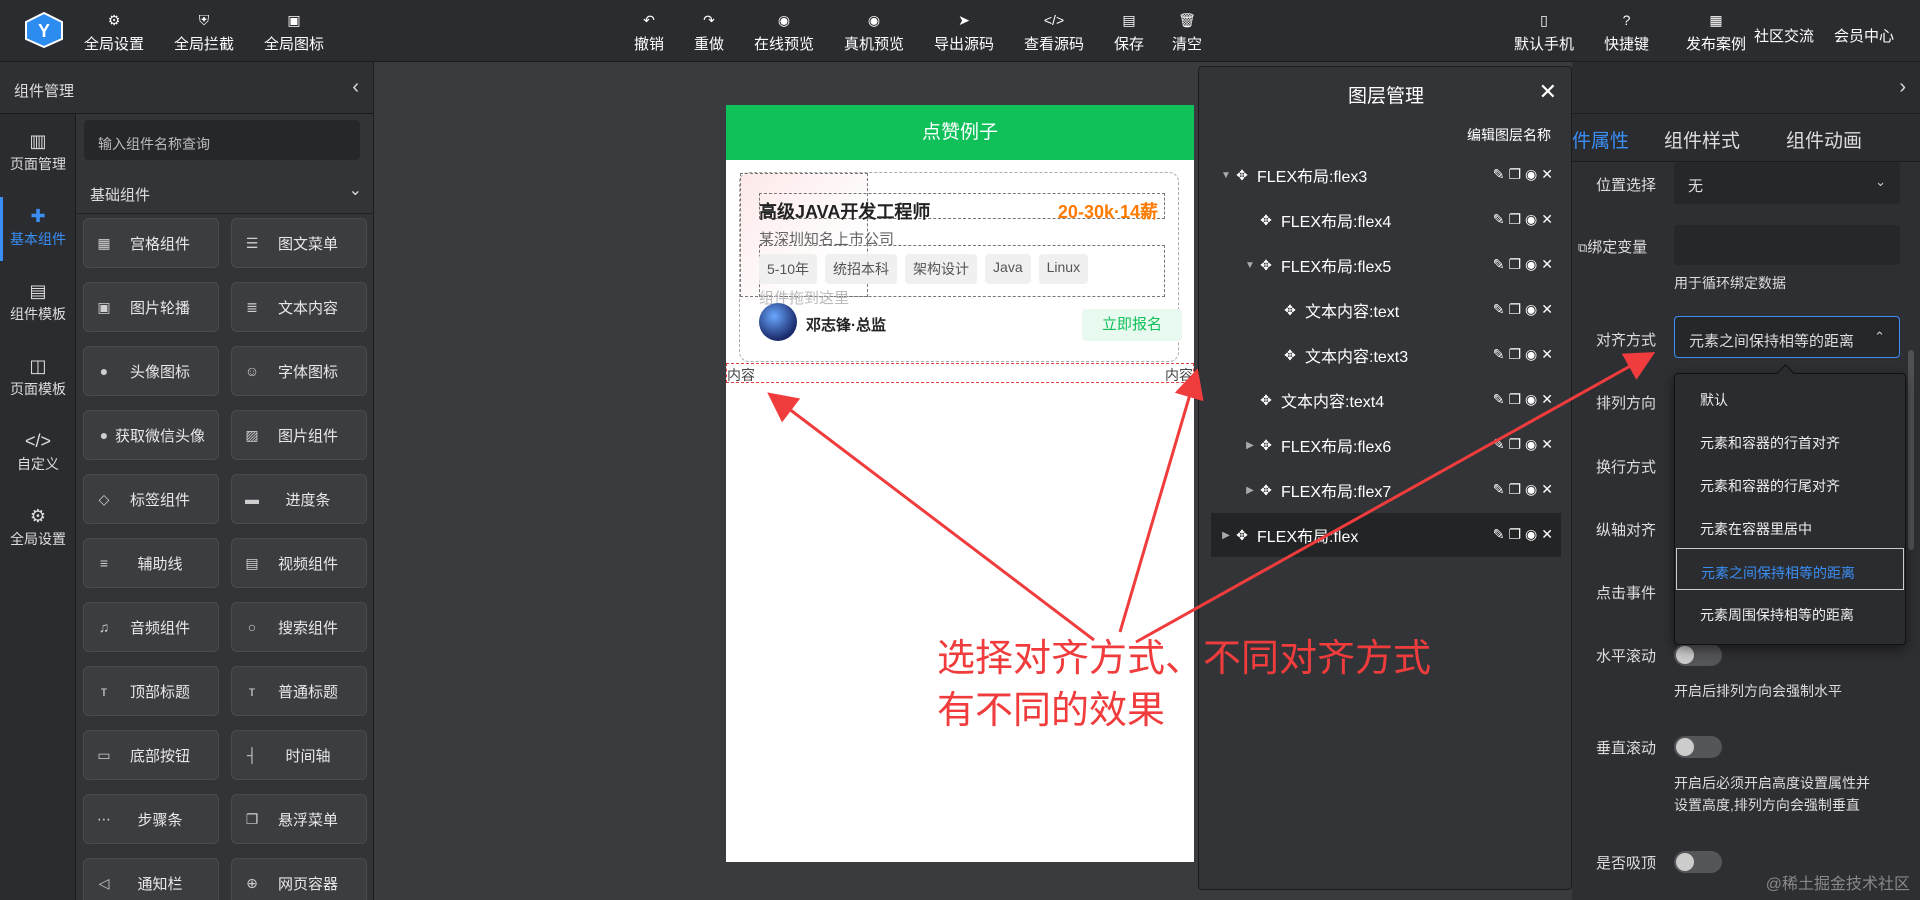 This screenshot has width=1920, height=900. Describe the element at coordinates (1698, 655) in the screenshot. I see `hscroll-toggle` at that location.